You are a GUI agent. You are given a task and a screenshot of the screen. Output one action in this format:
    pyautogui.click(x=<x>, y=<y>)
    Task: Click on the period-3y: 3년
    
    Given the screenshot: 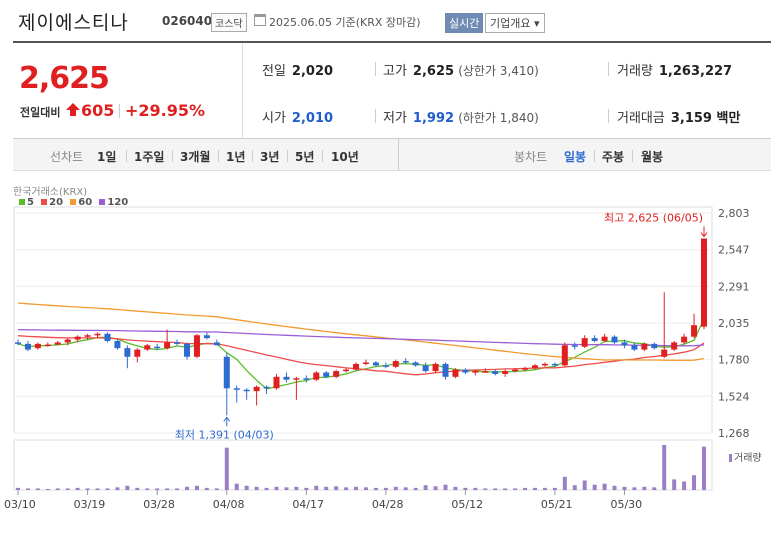 What is the action you would take?
    pyautogui.click(x=269, y=156)
    